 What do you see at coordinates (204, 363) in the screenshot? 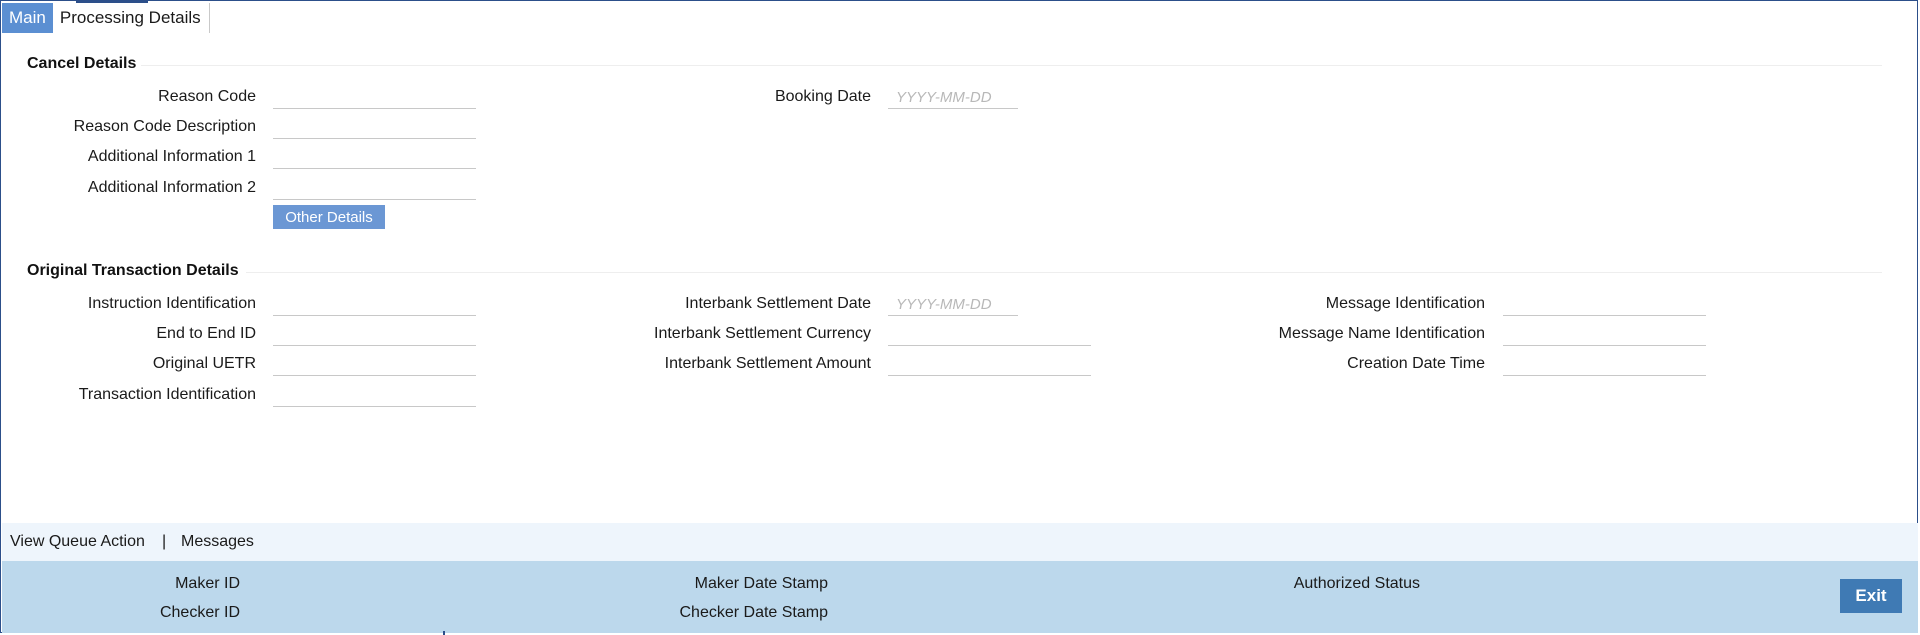
I see `original-uetr-label: Original UETR` at bounding box center [204, 363].